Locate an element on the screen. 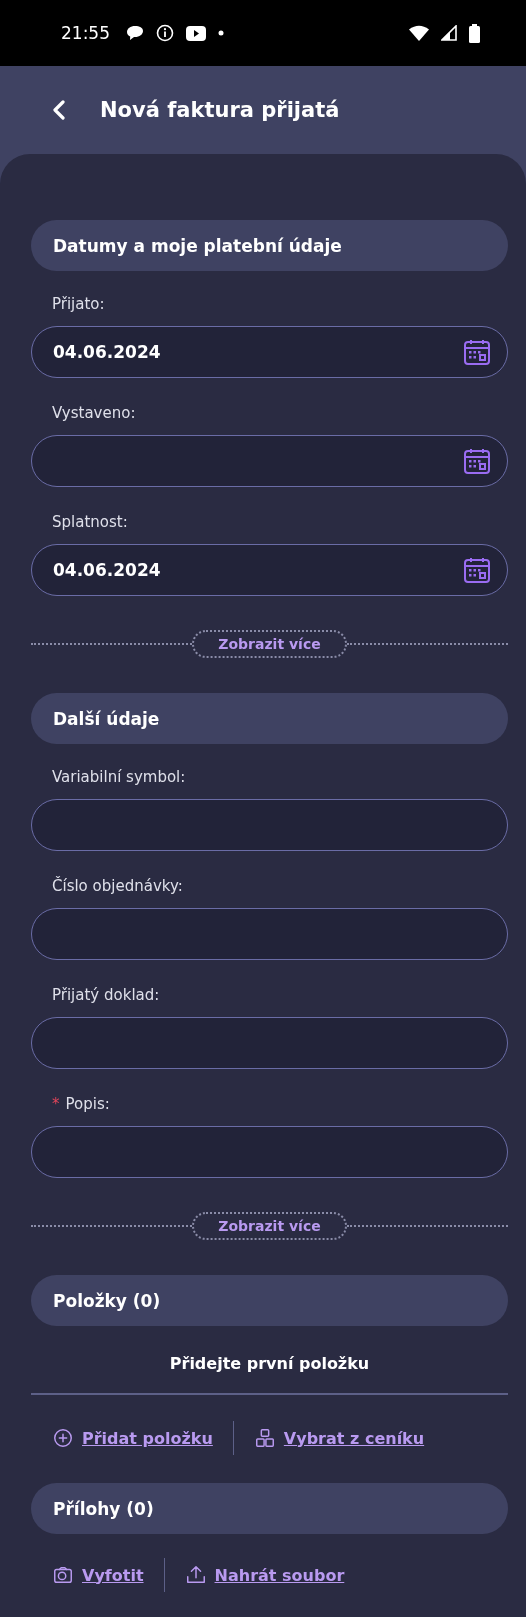 This screenshot has height=1617, width=526. upload-icon is located at coordinates (195, 1575).